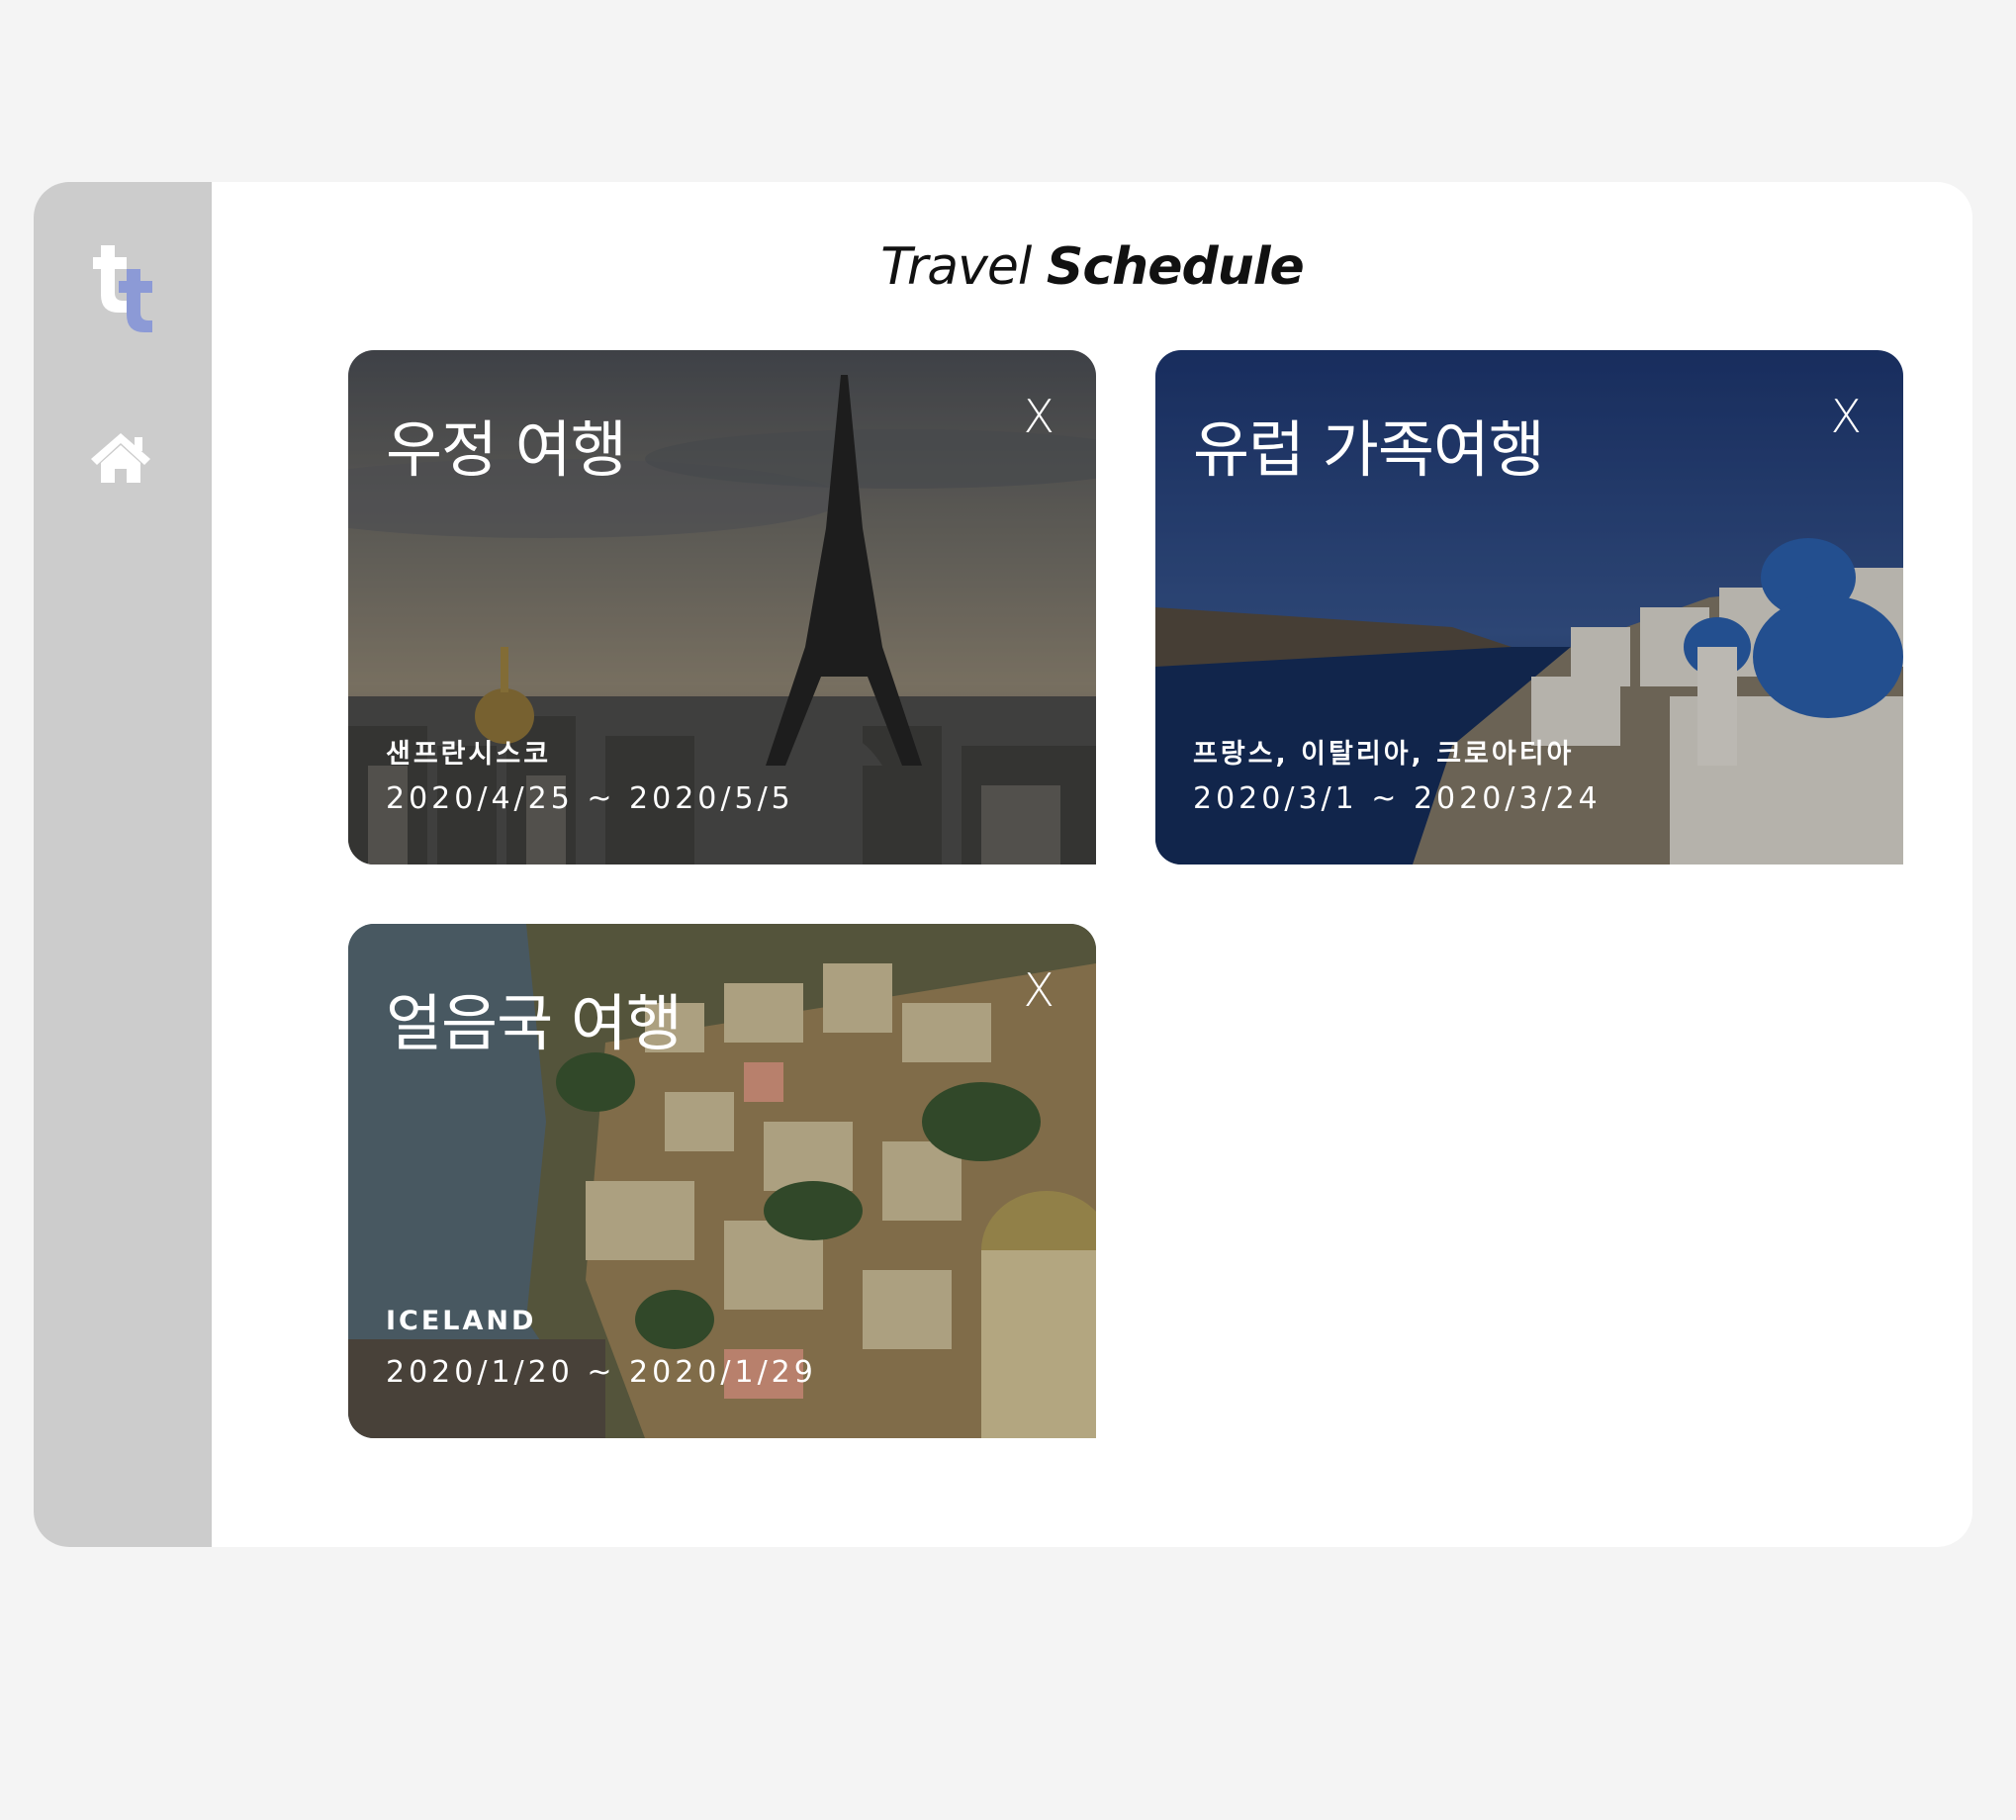 The height and width of the screenshot is (1820, 2016). Describe the element at coordinates (120, 457) in the screenshot. I see `home-icon` at that location.